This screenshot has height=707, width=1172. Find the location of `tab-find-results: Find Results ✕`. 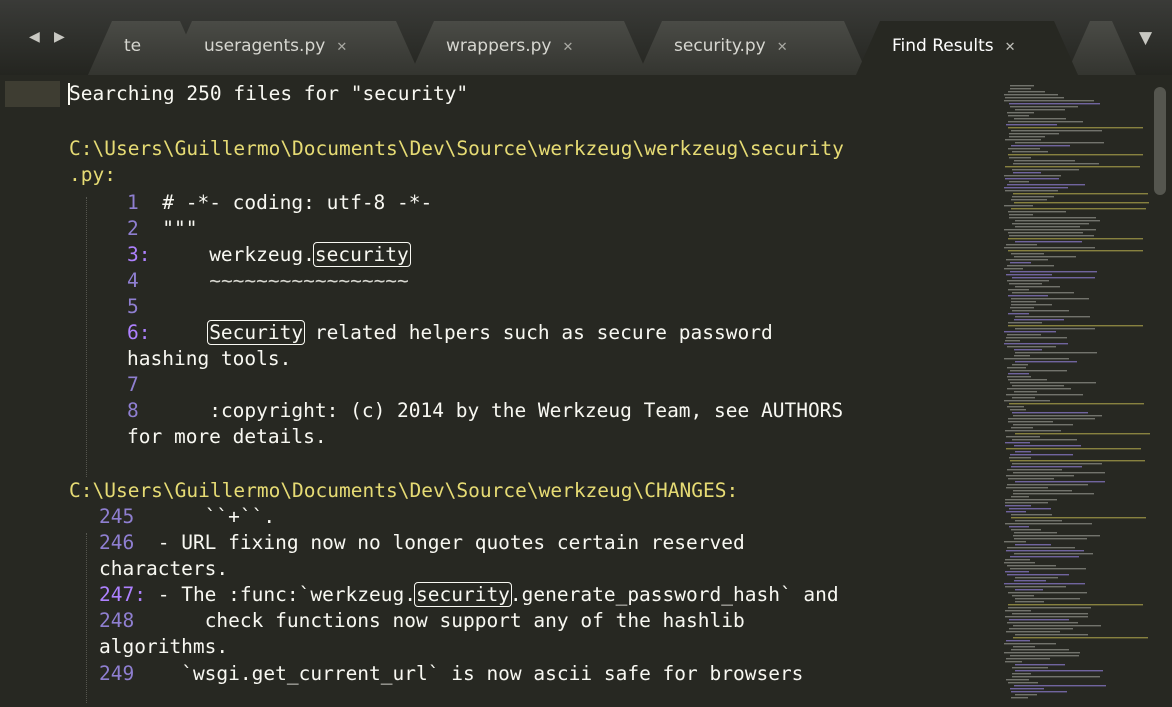

tab-find-results: Find Results ✕ is located at coordinates (967, 48).